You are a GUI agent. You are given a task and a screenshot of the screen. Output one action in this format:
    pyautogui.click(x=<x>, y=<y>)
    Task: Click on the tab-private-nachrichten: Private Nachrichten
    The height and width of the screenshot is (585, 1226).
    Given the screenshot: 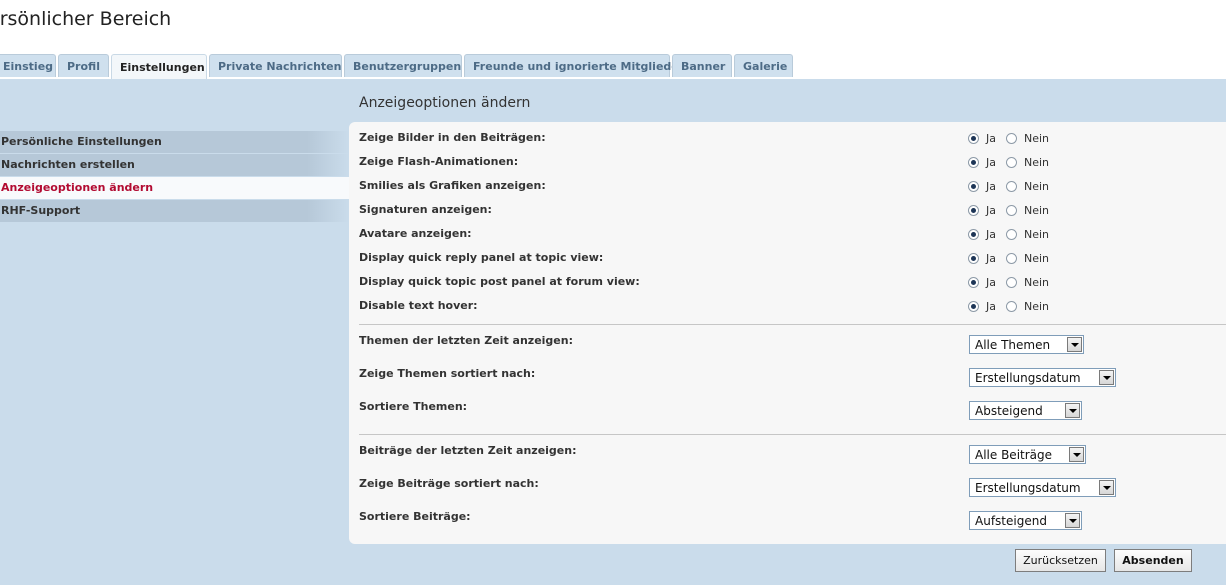 What is the action you would take?
    pyautogui.click(x=275, y=65)
    